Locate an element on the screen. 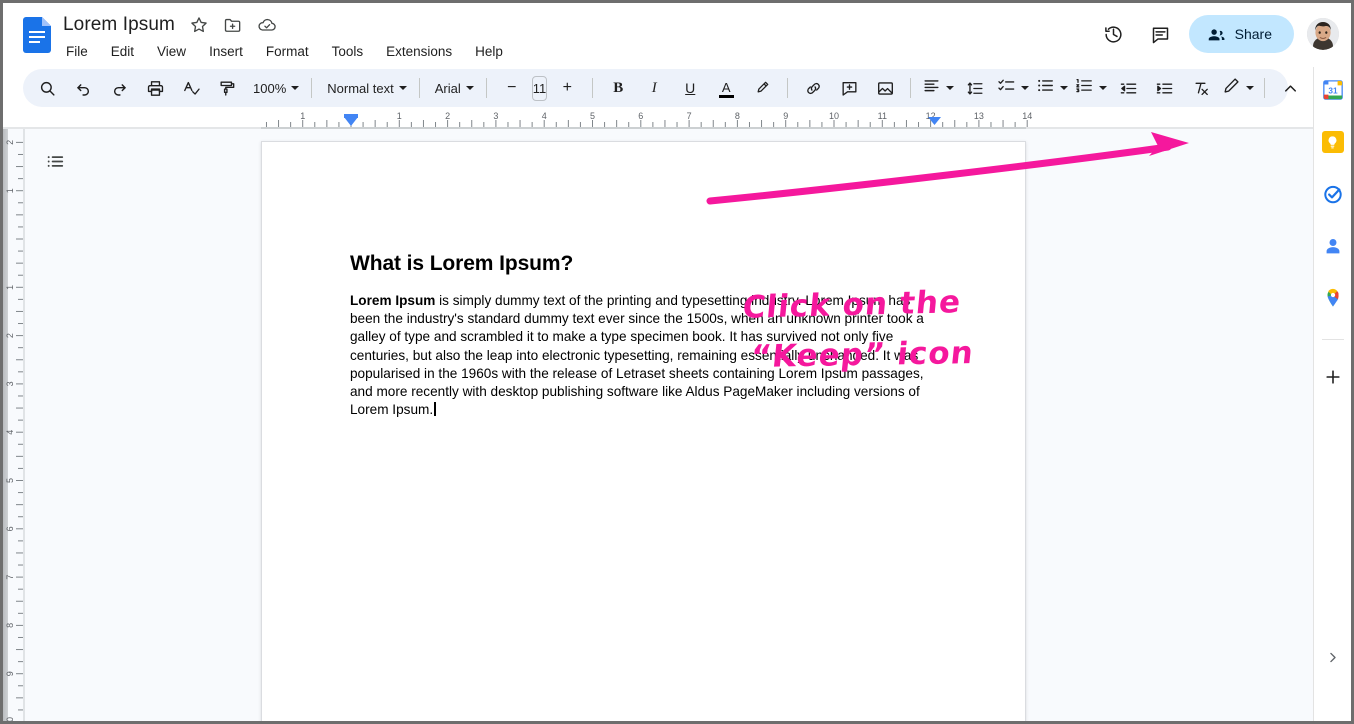 This screenshot has height=724, width=1354. print-icon is located at coordinates (155, 88).